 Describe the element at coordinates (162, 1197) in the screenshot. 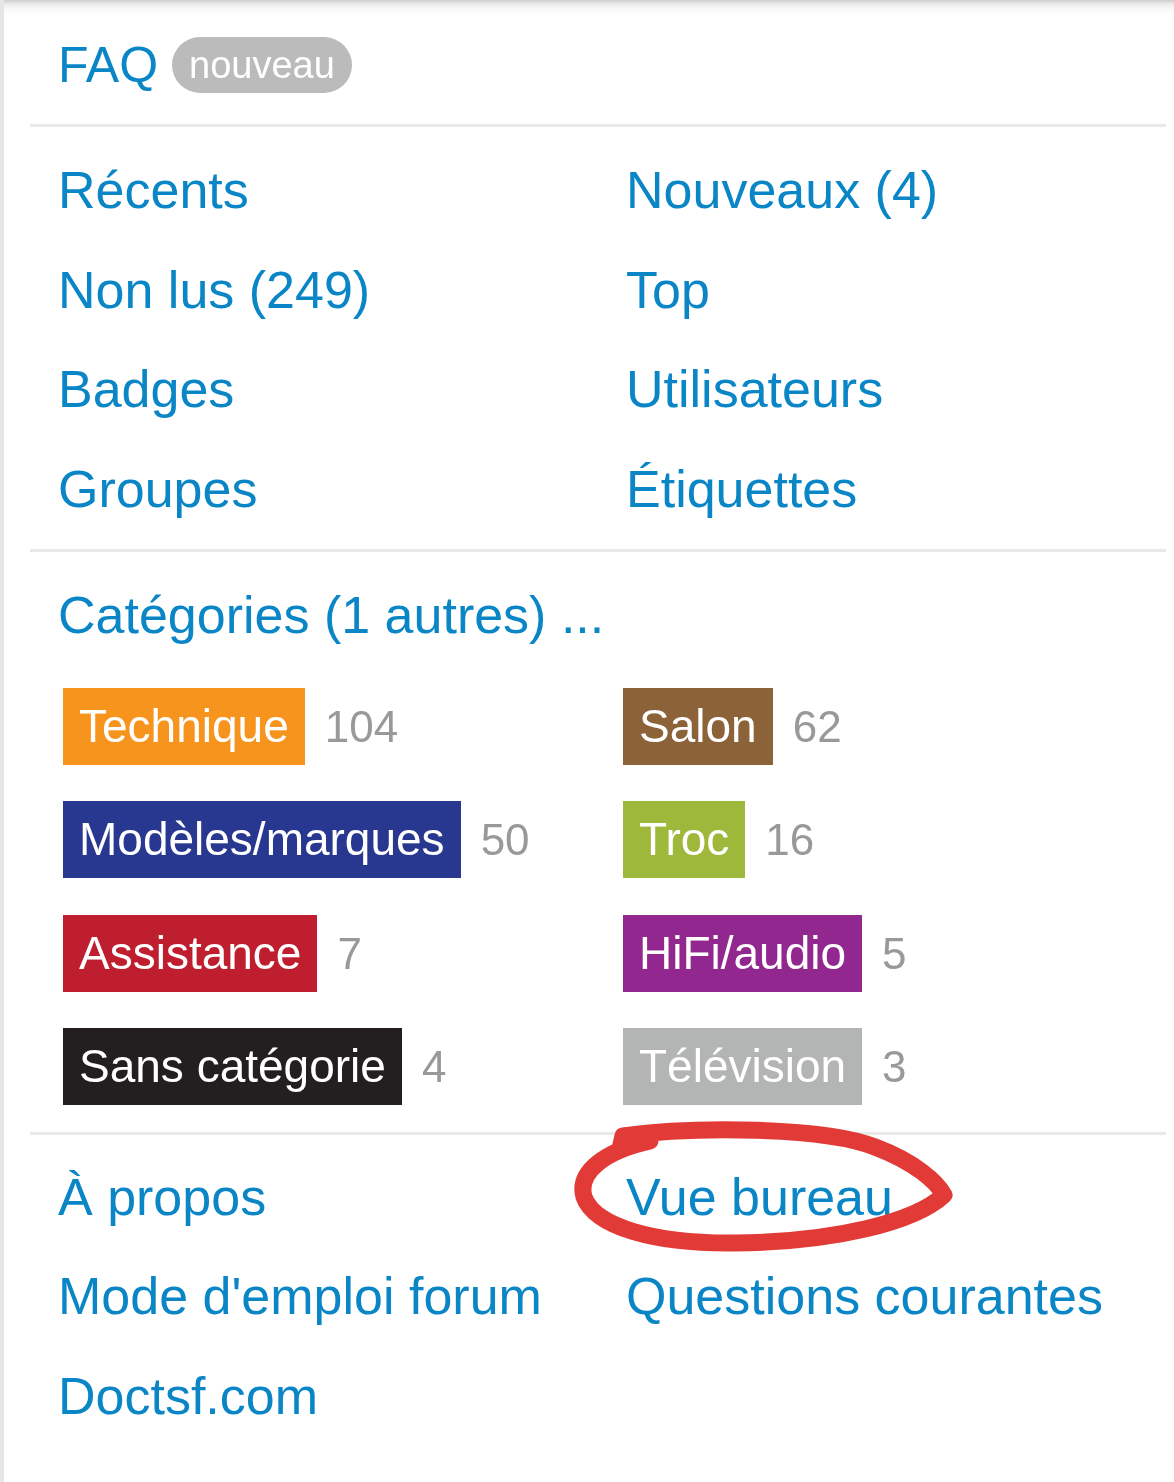

I see `footer-link: À propos` at that location.